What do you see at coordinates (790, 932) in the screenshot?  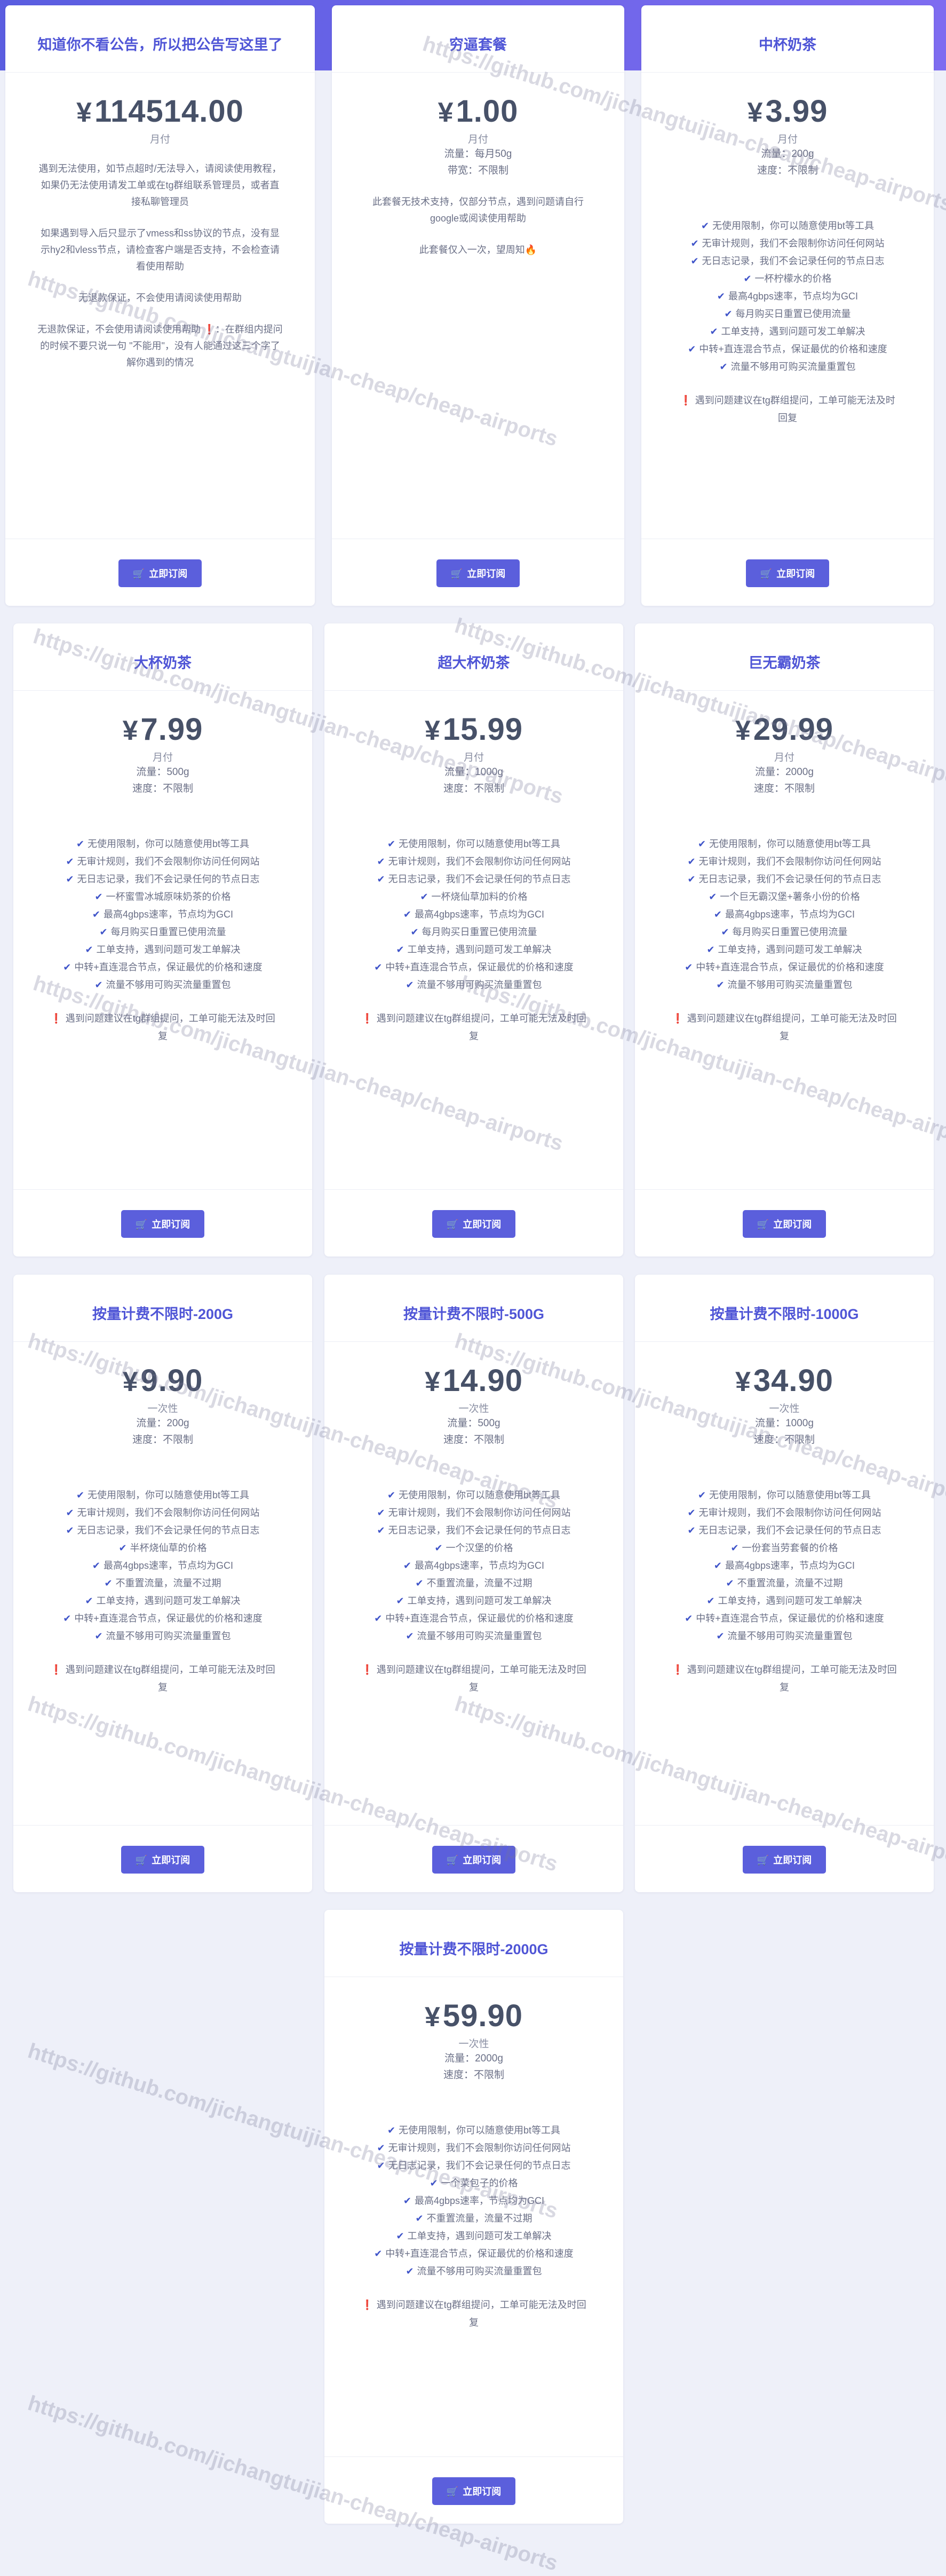 I see `feature-text: 每月购买日重置已使用流量` at bounding box center [790, 932].